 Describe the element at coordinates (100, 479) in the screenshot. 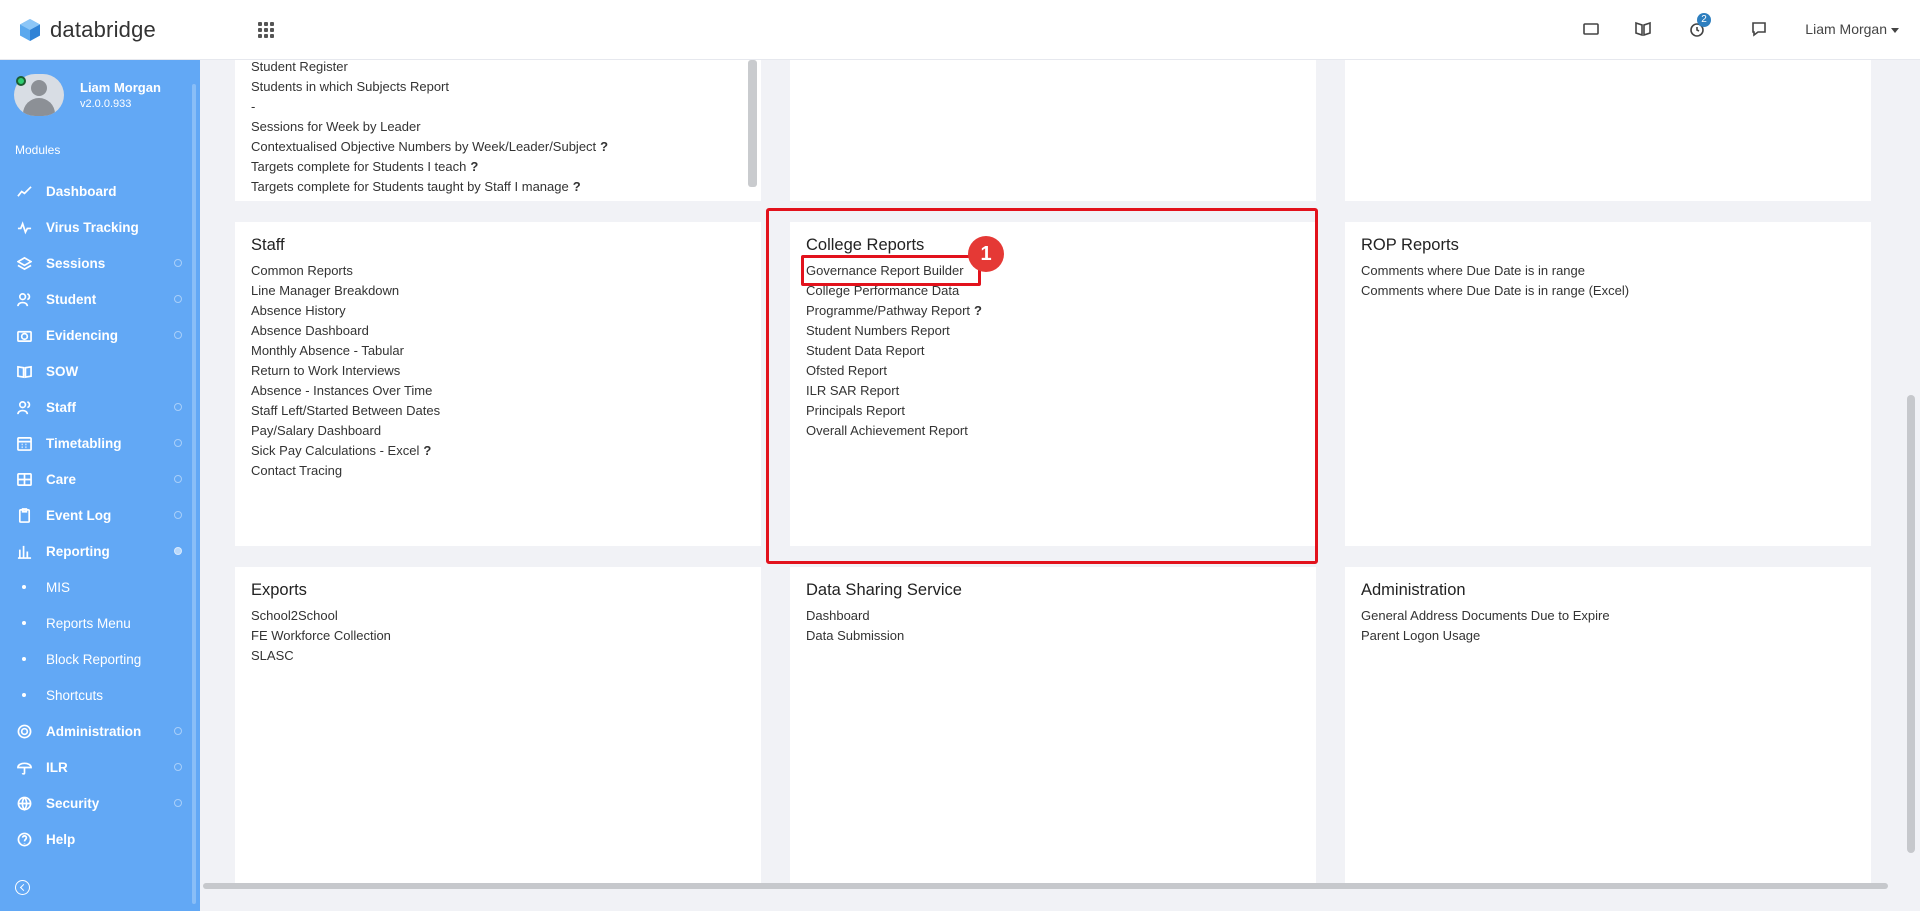

I see `sidebar-item-care: Care` at that location.